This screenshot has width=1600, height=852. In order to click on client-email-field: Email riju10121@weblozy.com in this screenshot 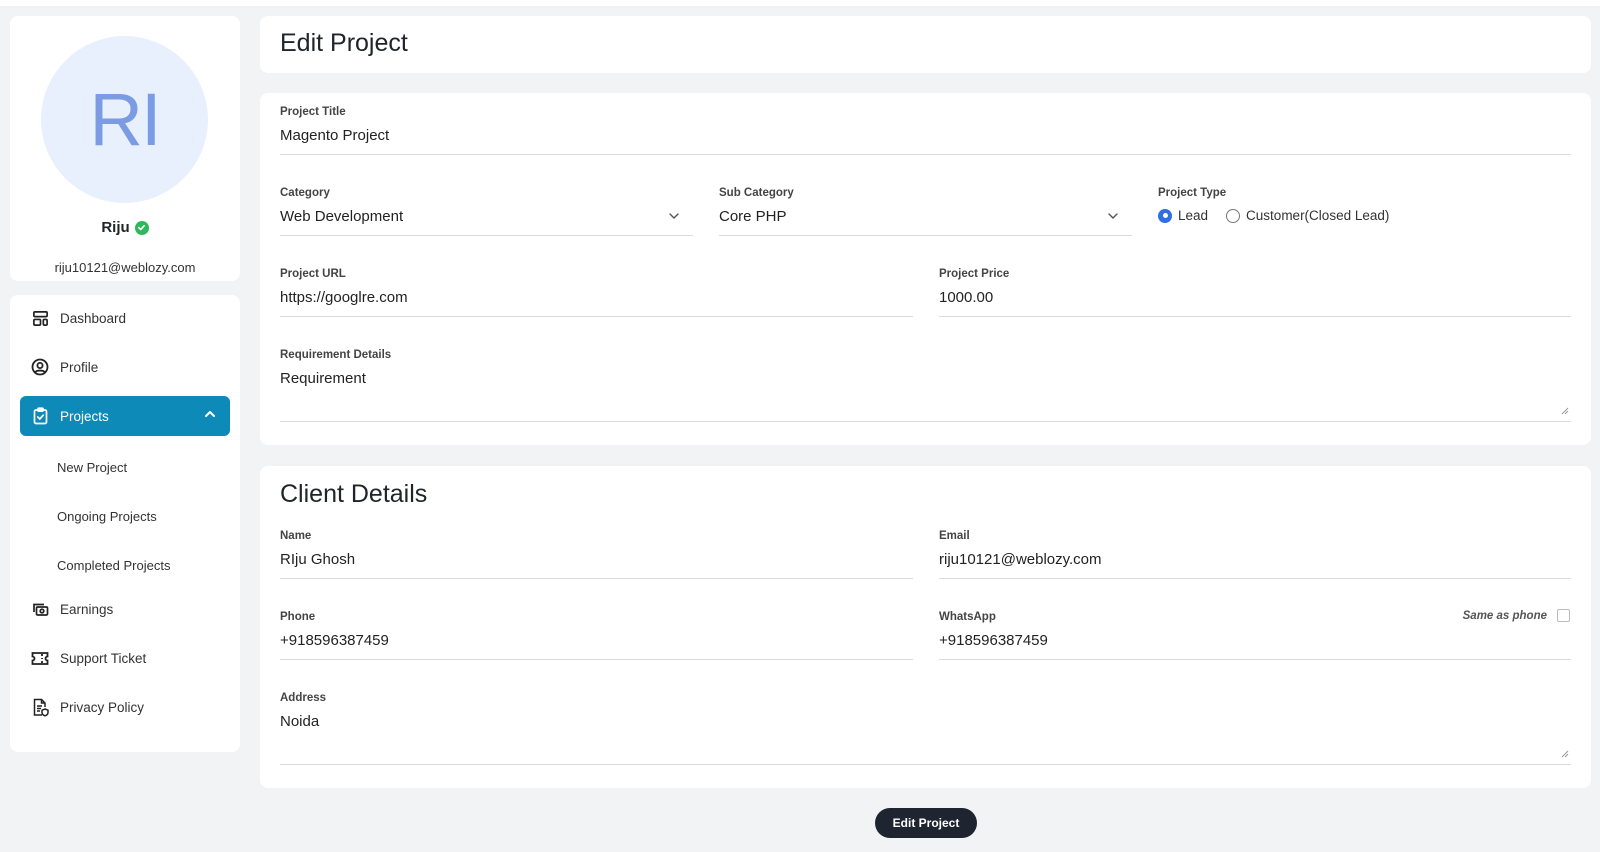, I will do `click(1255, 554)`.